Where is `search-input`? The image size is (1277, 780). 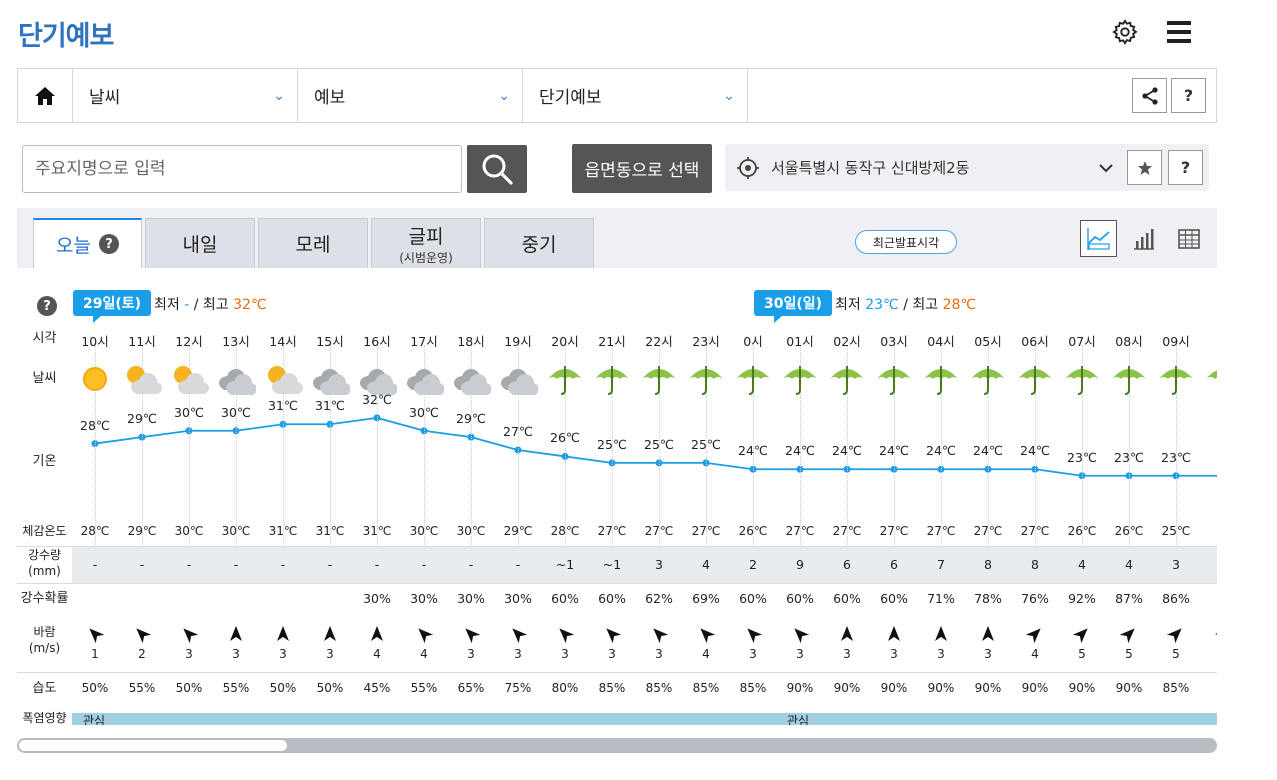
search-input is located at coordinates (242, 169).